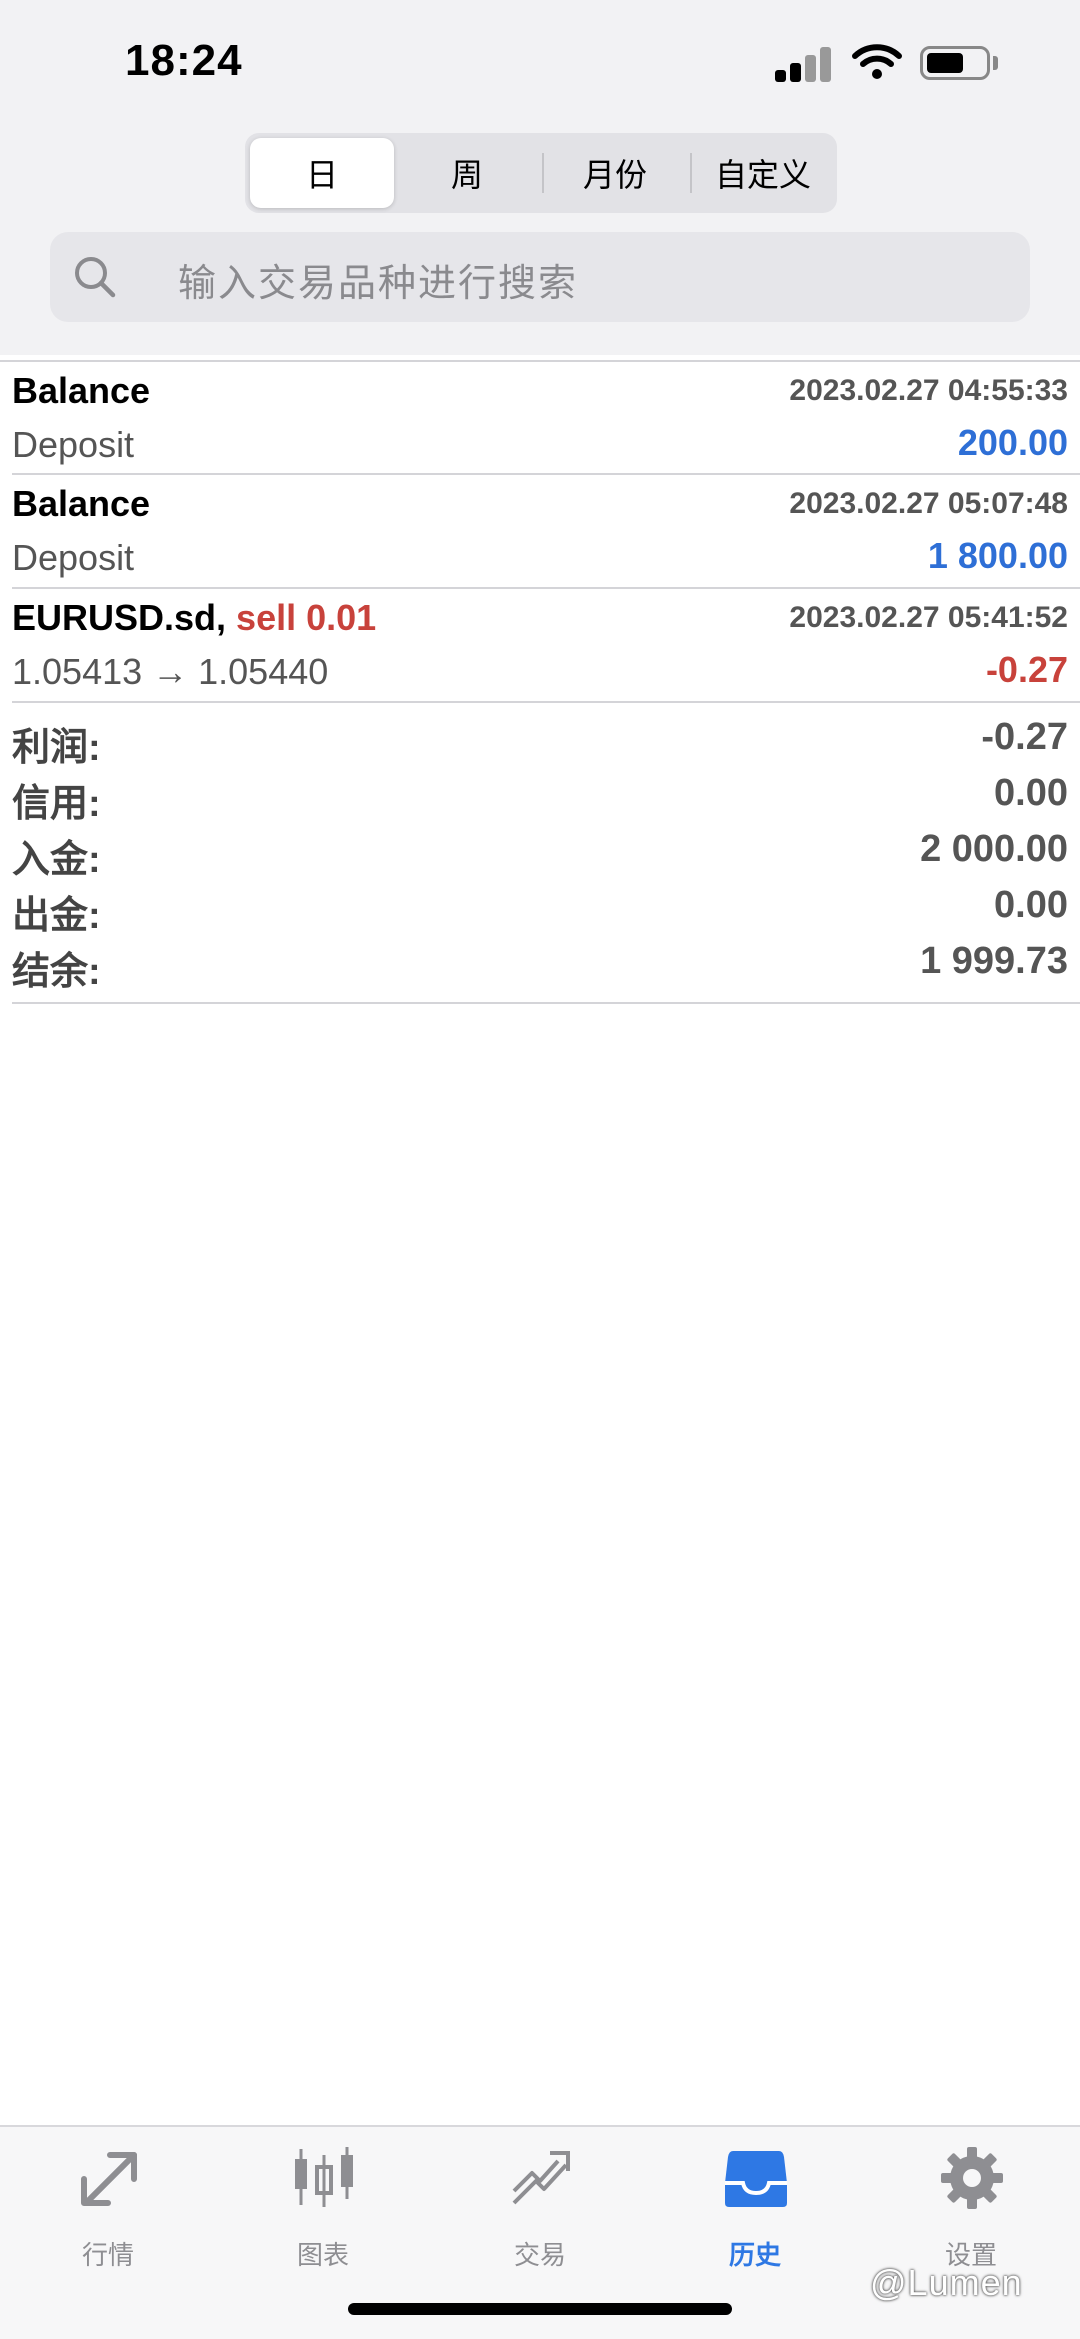 The height and width of the screenshot is (2339, 1080). Describe the element at coordinates (1012, 442) in the screenshot. I see `row-value: 200.00` at that location.